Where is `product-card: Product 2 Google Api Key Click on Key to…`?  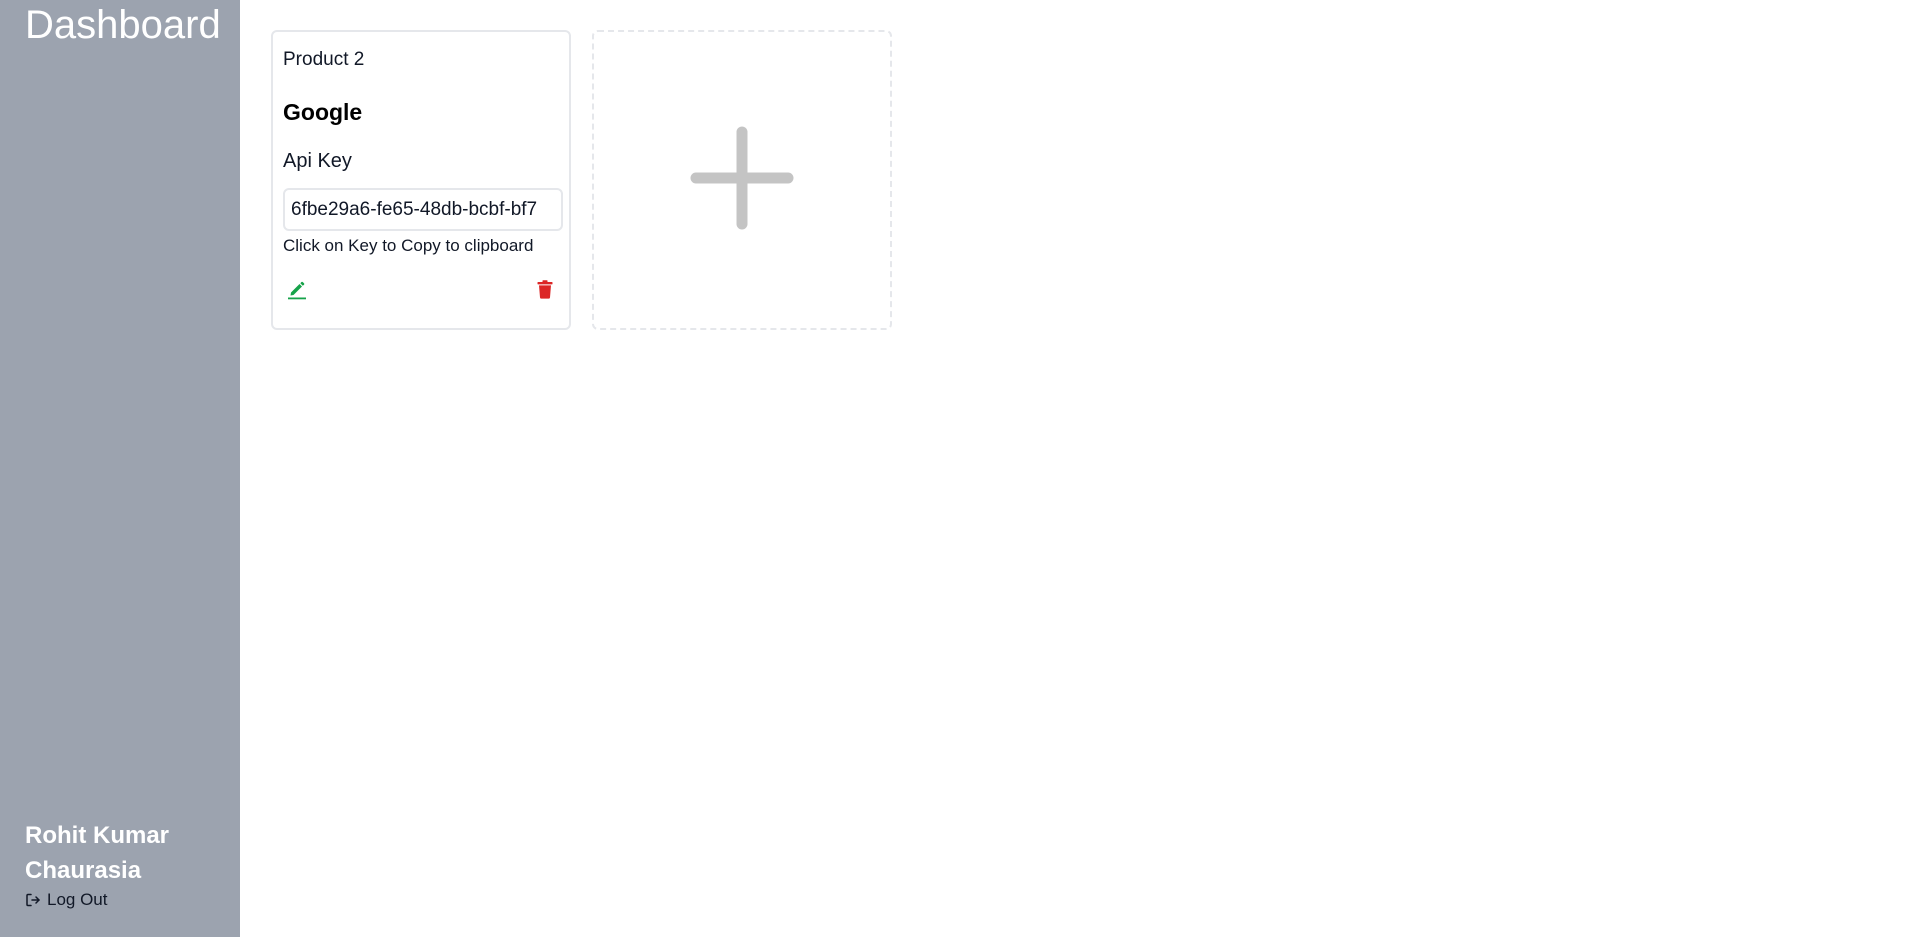 product-card: Product 2 Google Api Key Click on Key to… is located at coordinates (421, 180).